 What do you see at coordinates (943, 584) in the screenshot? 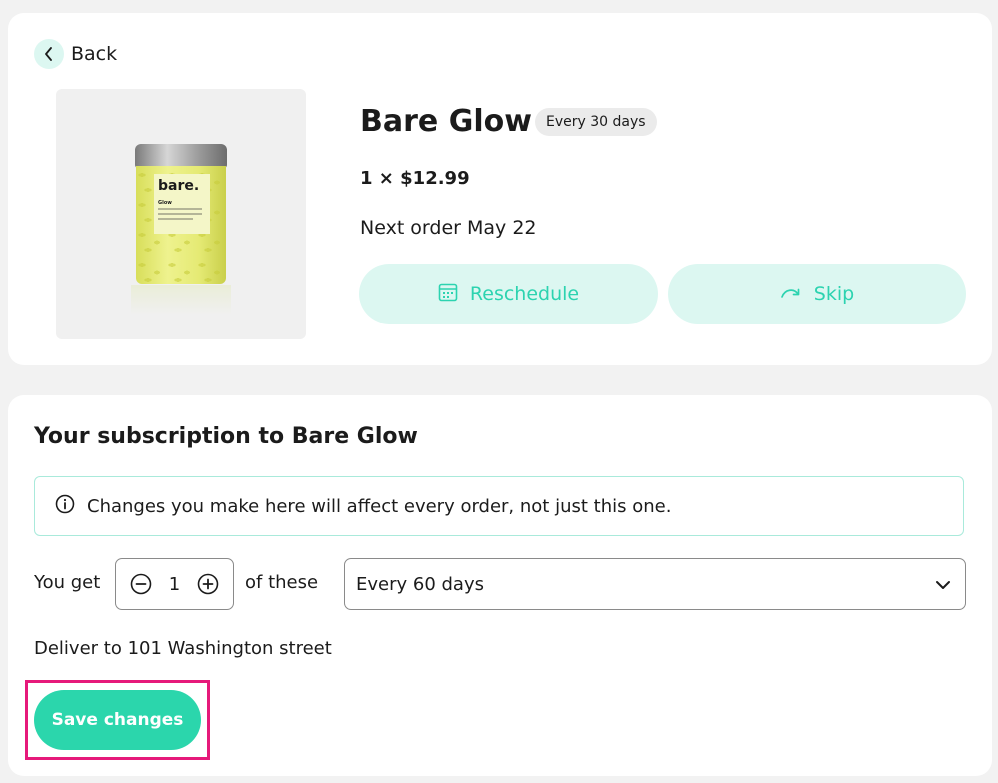
I see `chevron-down-icon` at bounding box center [943, 584].